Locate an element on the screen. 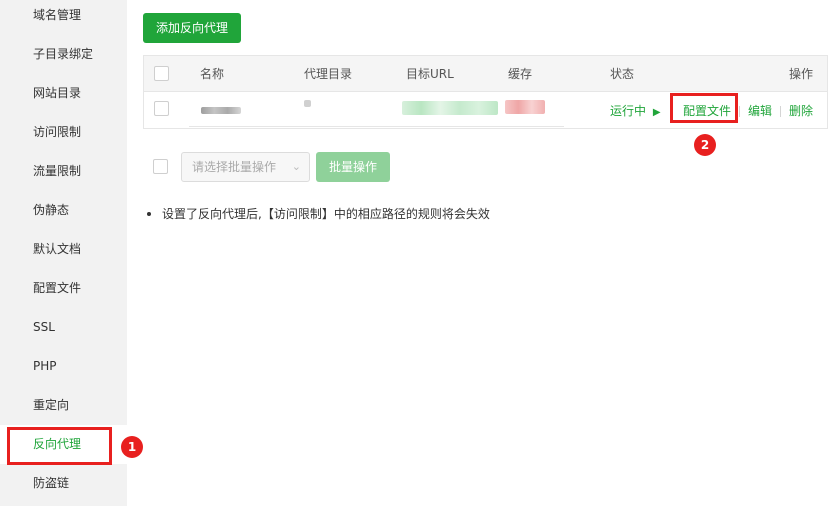 This screenshot has width=835, height=506. blurred-proxy-dir is located at coordinates (307, 103).